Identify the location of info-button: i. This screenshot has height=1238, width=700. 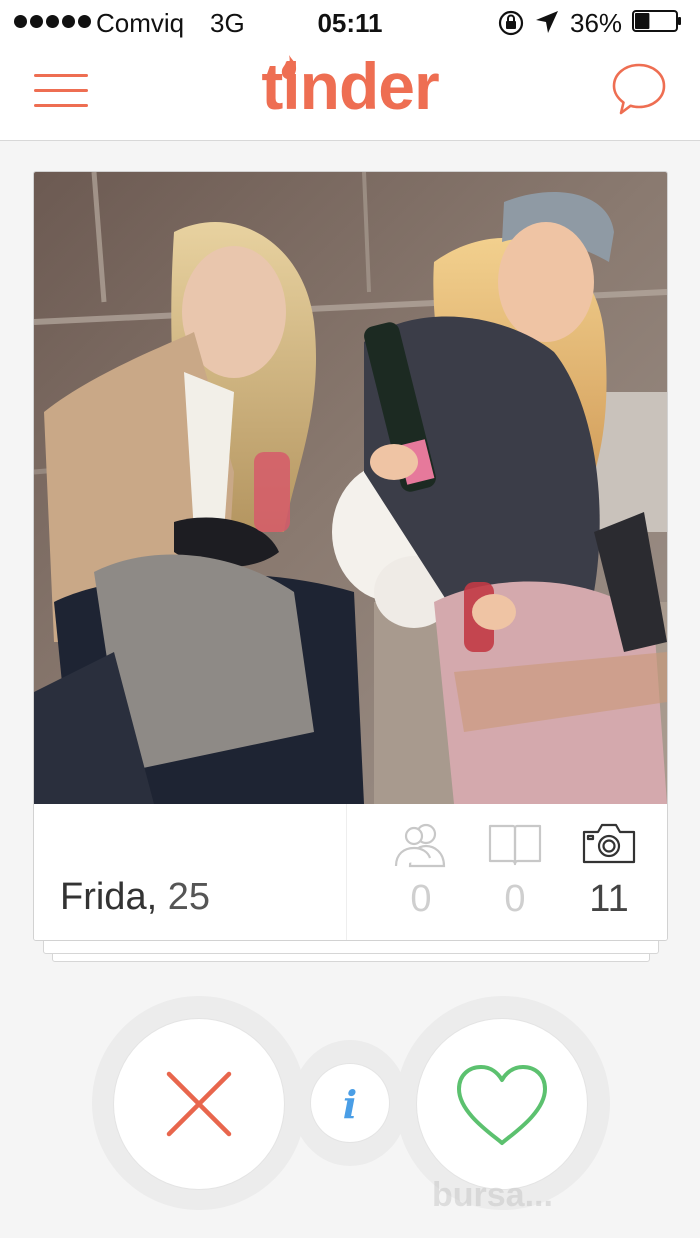
(350, 1103).